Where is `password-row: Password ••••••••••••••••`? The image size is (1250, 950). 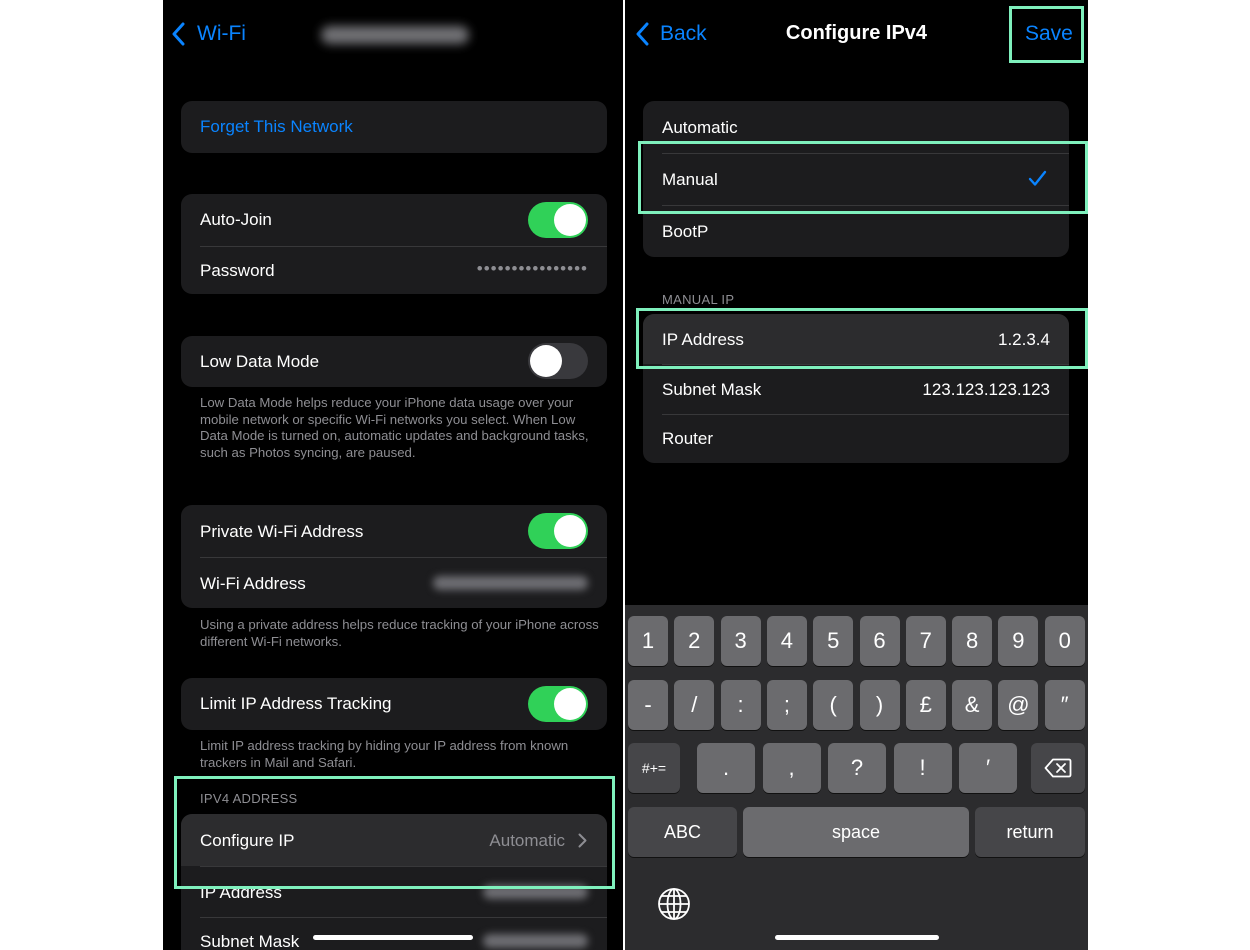 password-row: Password •••••••••••••••• is located at coordinates (394, 270).